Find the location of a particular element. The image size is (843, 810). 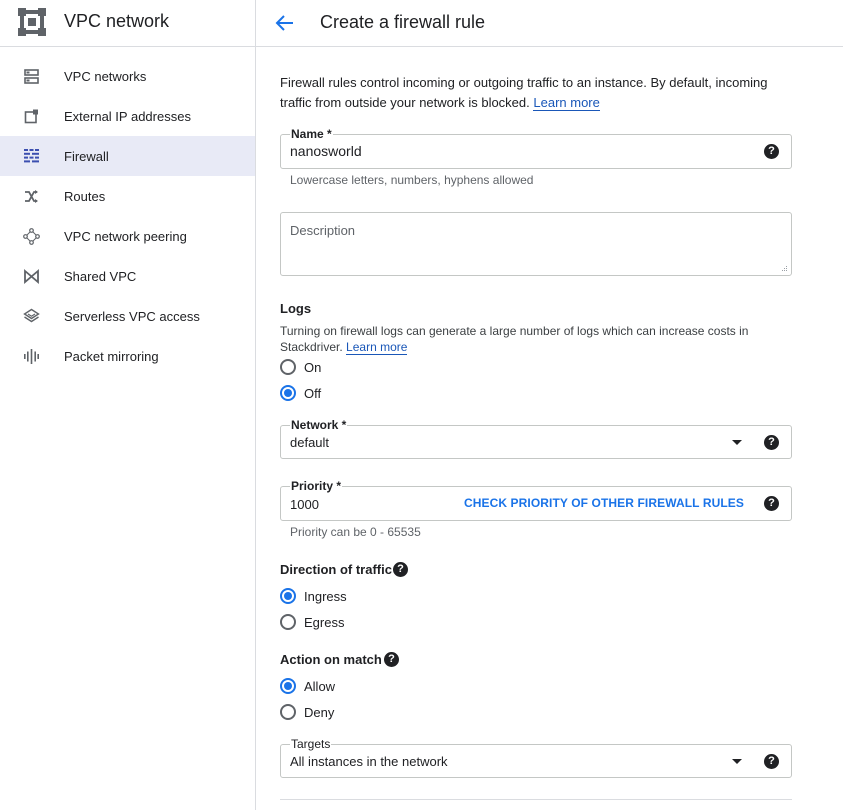

radio-label: Egress is located at coordinates (324, 622).